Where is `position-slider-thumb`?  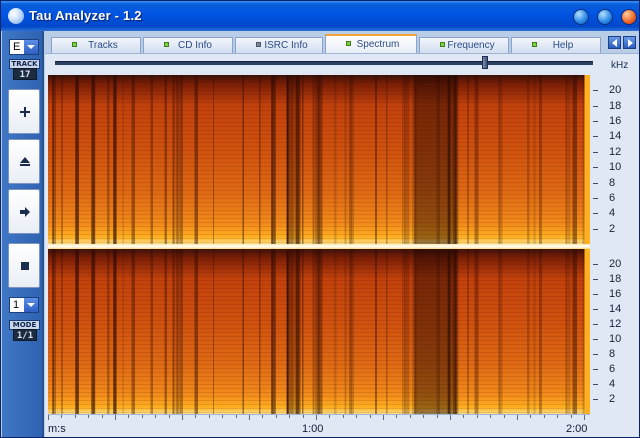 position-slider-thumb is located at coordinates (485, 62).